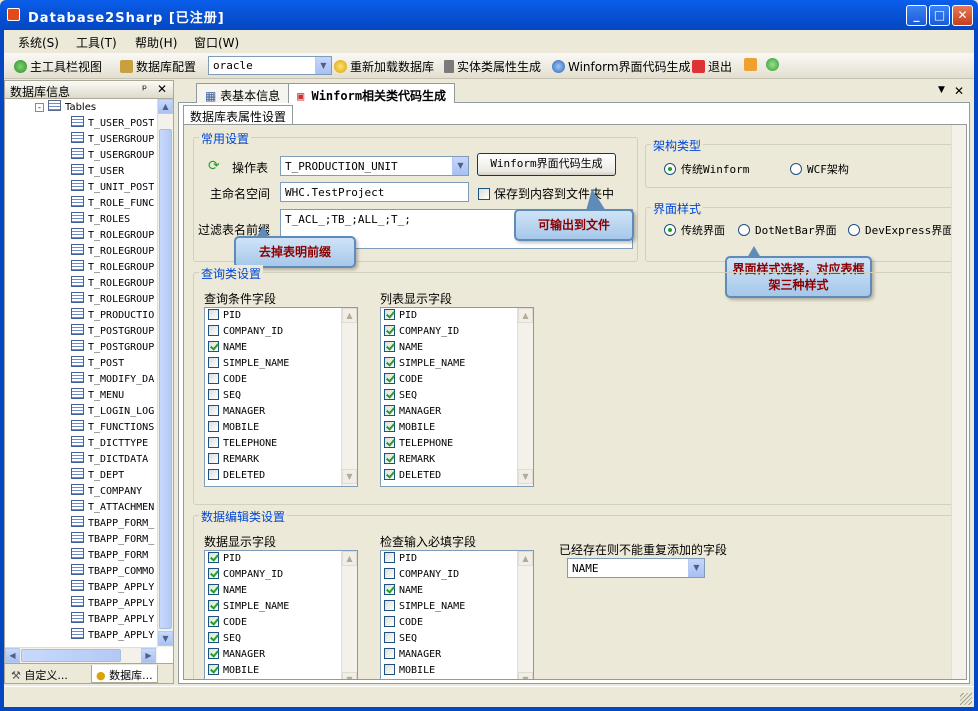 Image resolution: width=978 pixels, height=711 pixels. I want to click on tree-item-table: T_MODIFY_DA, so click(112, 380).